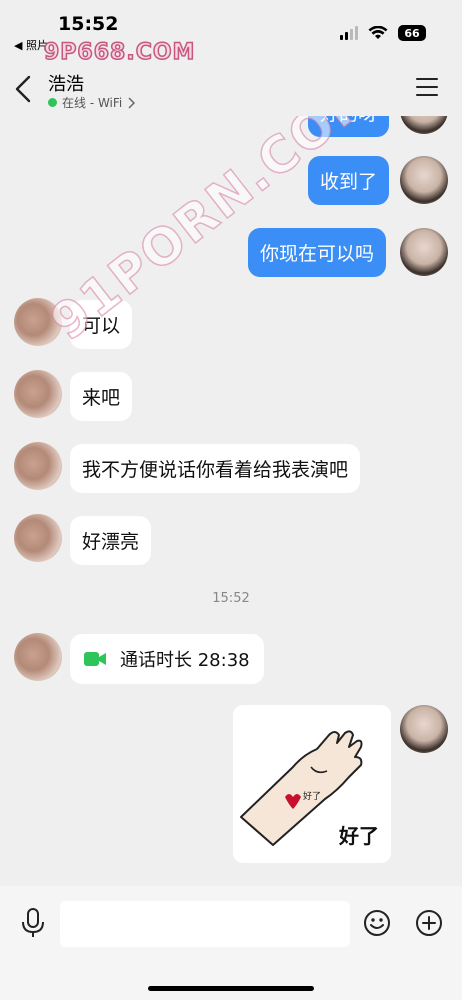  What do you see at coordinates (215, 468) in the screenshot?
I see `message-incoming: 我不方便说话你看着给我表演吧` at bounding box center [215, 468].